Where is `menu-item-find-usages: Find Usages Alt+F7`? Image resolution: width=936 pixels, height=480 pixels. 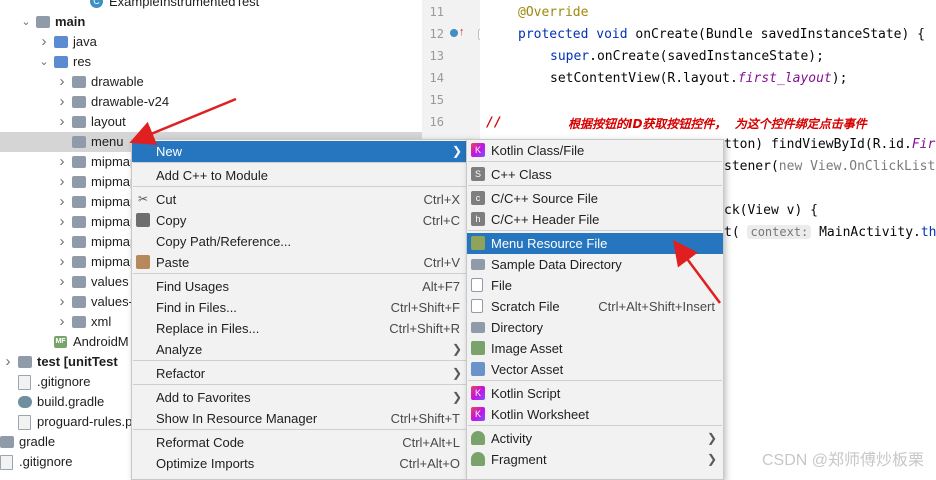 menu-item-find-usages: Find Usages Alt+F7 is located at coordinates (300, 286).